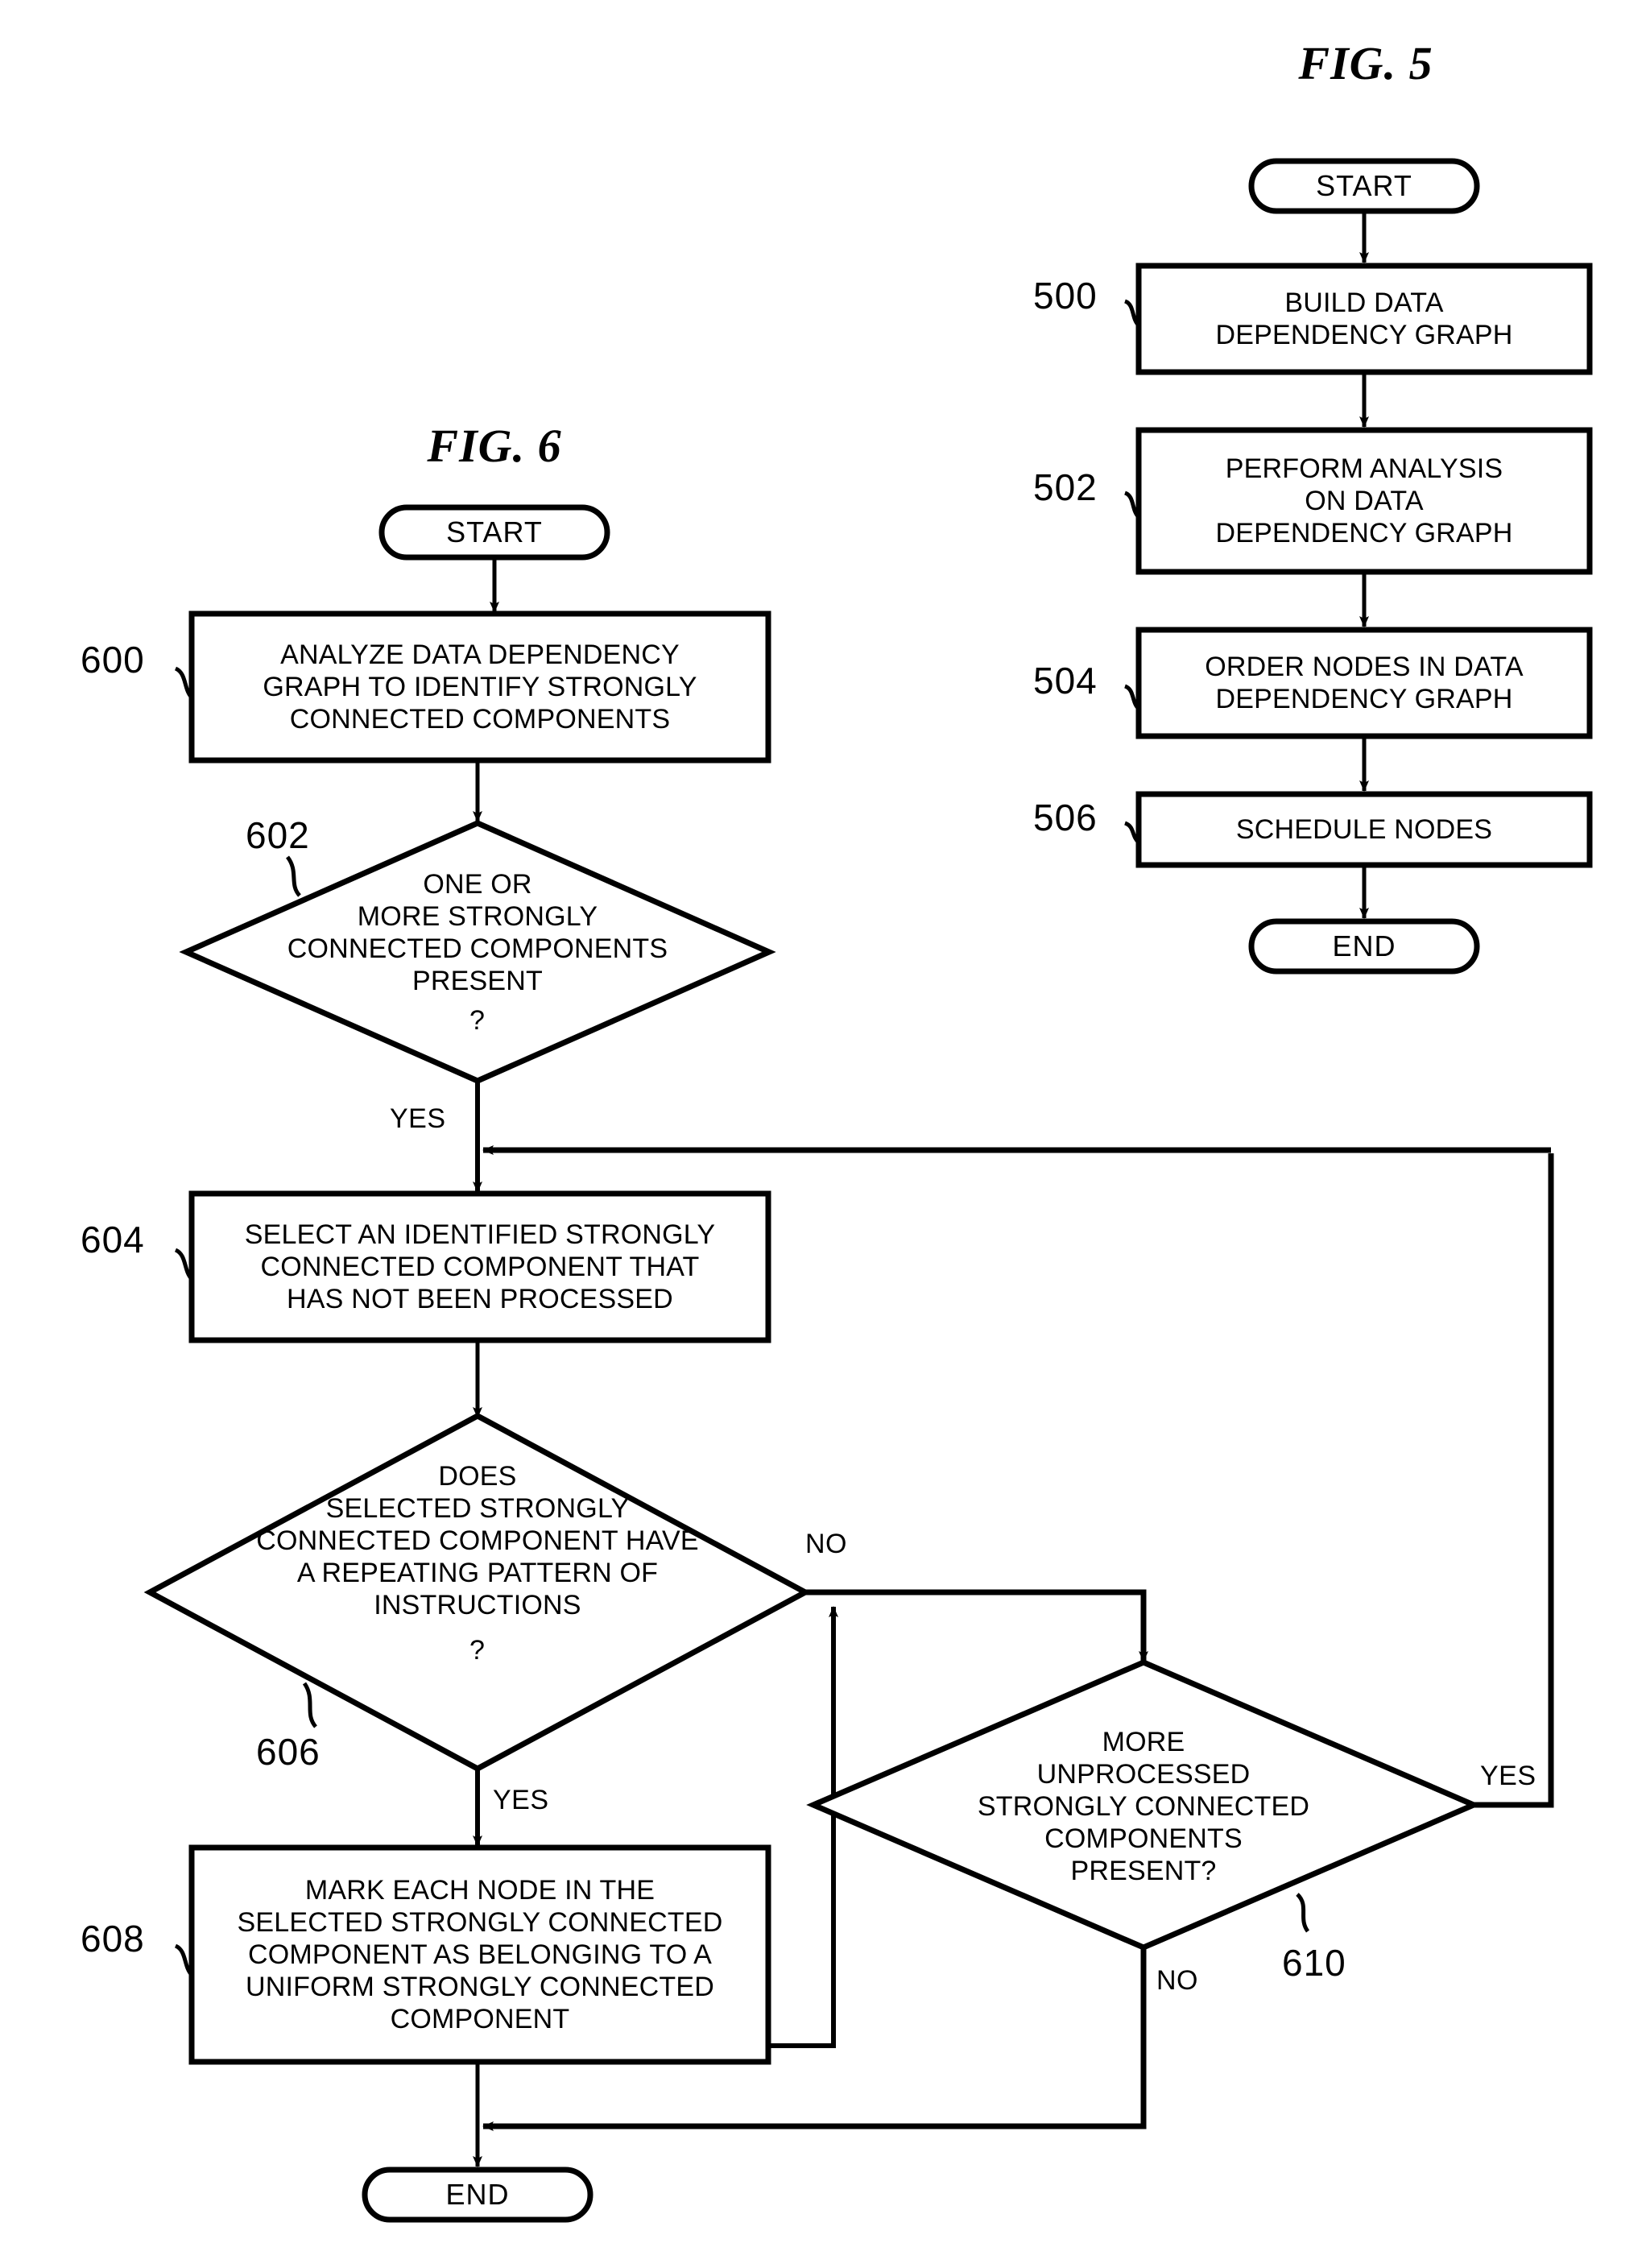 The width and height of the screenshot is (1646, 2268). I want to click on fig6-ref-606: 606, so click(288, 1752).